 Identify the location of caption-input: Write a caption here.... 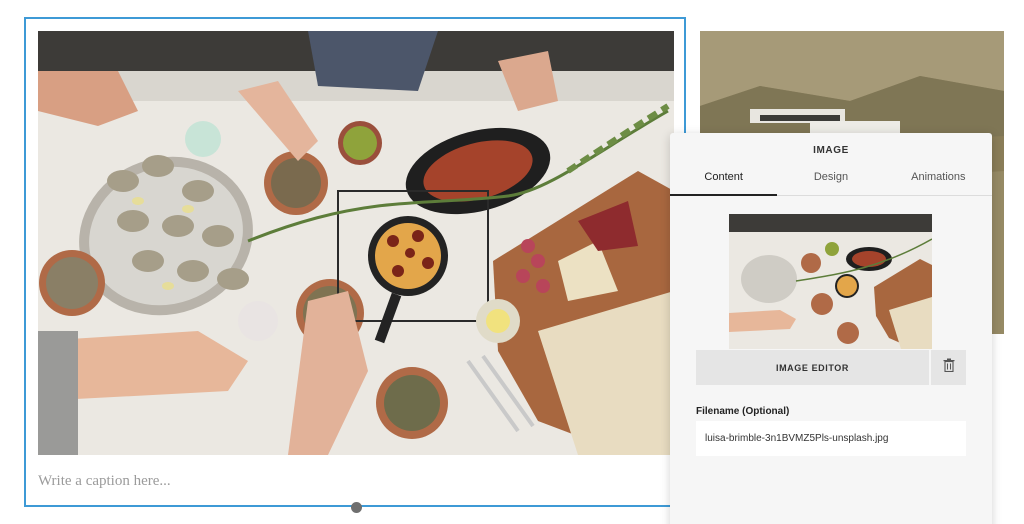
(104, 481).